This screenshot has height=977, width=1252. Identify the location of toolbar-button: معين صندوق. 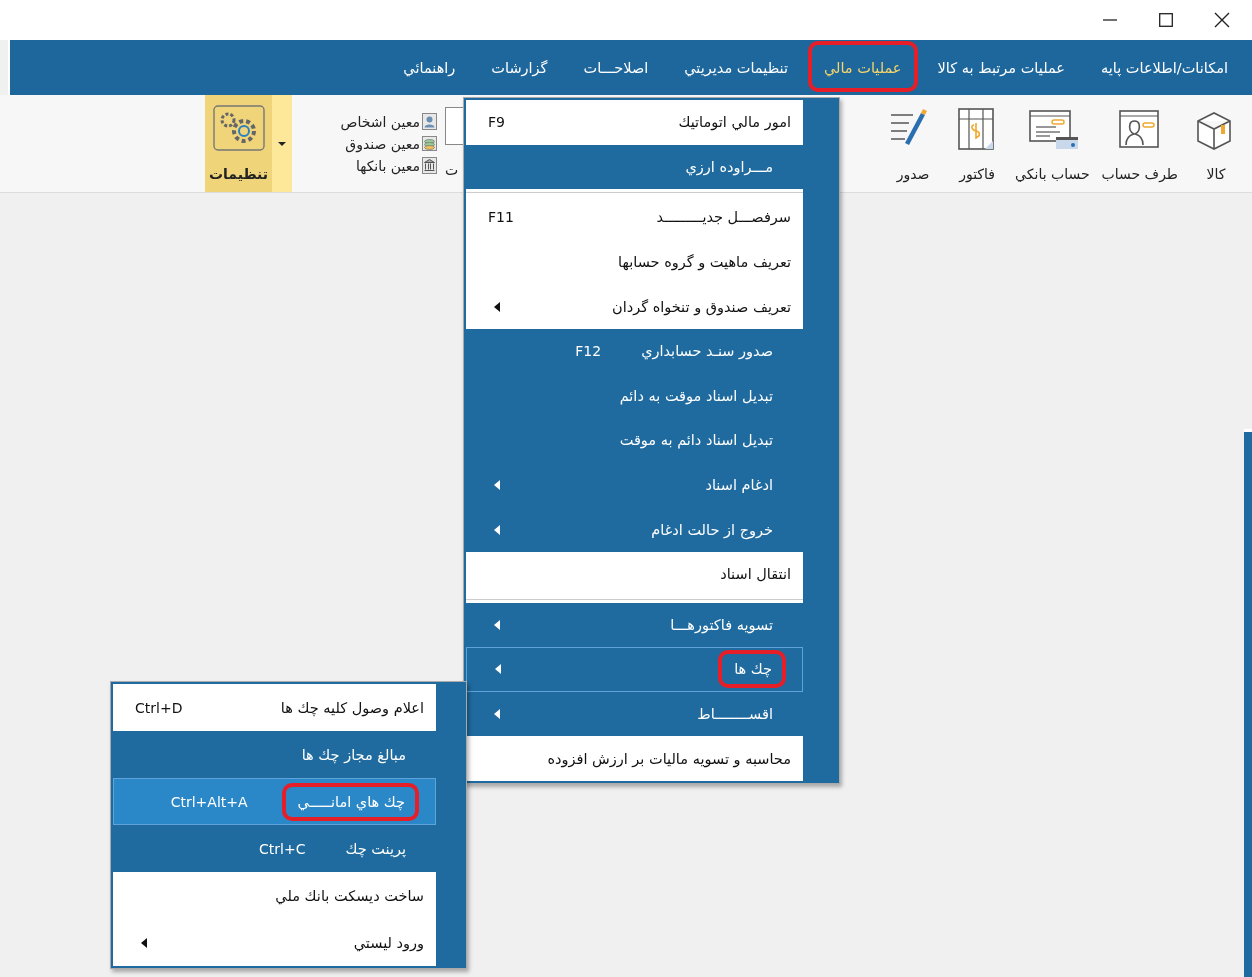
(391, 143).